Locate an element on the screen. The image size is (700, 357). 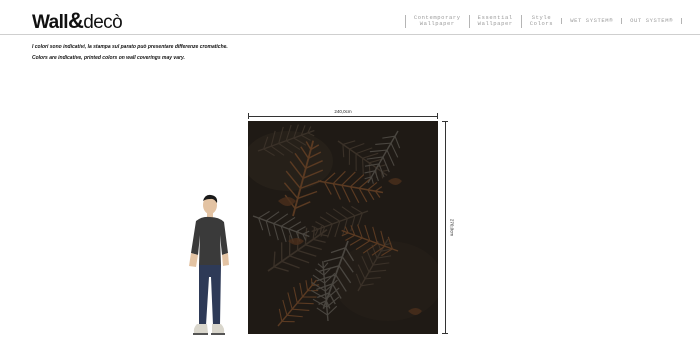
logo-word-deco: decò is located at coordinates (103, 22).